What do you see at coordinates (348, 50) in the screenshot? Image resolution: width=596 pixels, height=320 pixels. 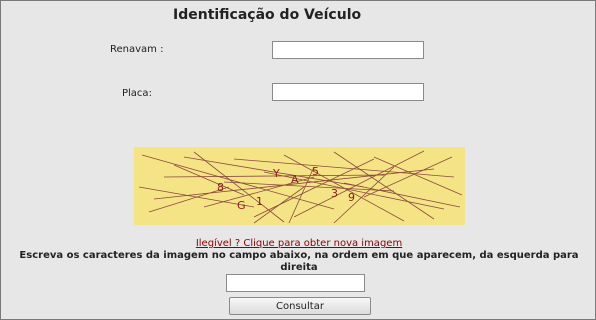 I see `renavam-input` at bounding box center [348, 50].